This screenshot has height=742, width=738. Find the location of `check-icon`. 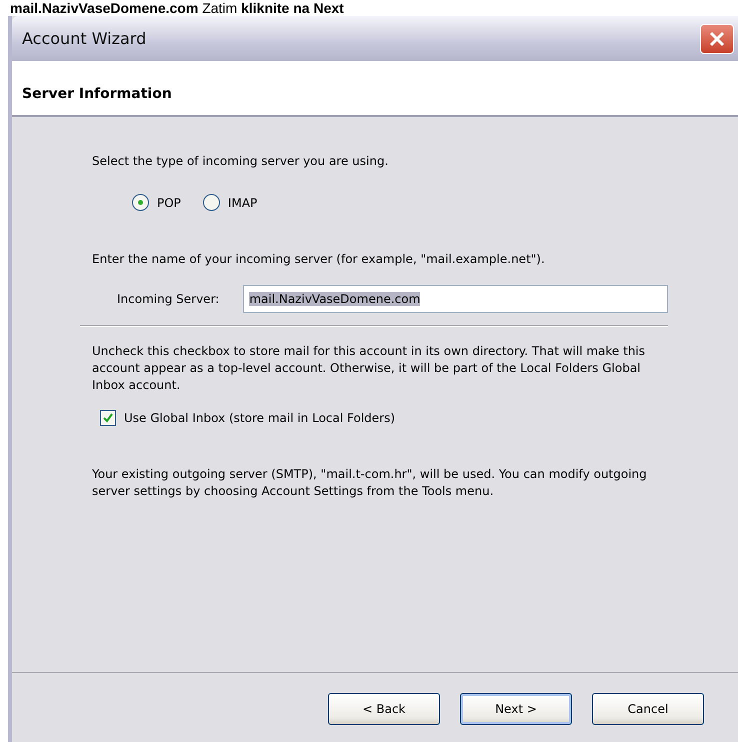

check-icon is located at coordinates (108, 418).